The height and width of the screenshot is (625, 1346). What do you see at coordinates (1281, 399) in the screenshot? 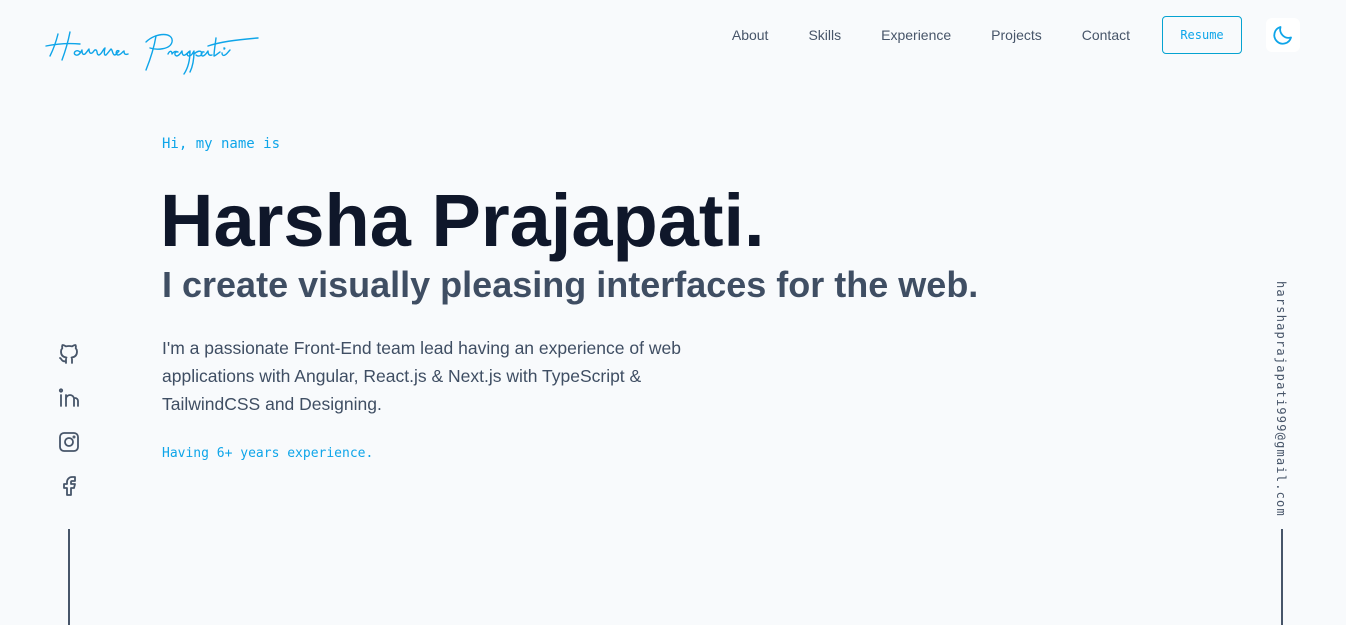
I see `email-link: harshaprajapati999@gmail.com` at bounding box center [1281, 399].